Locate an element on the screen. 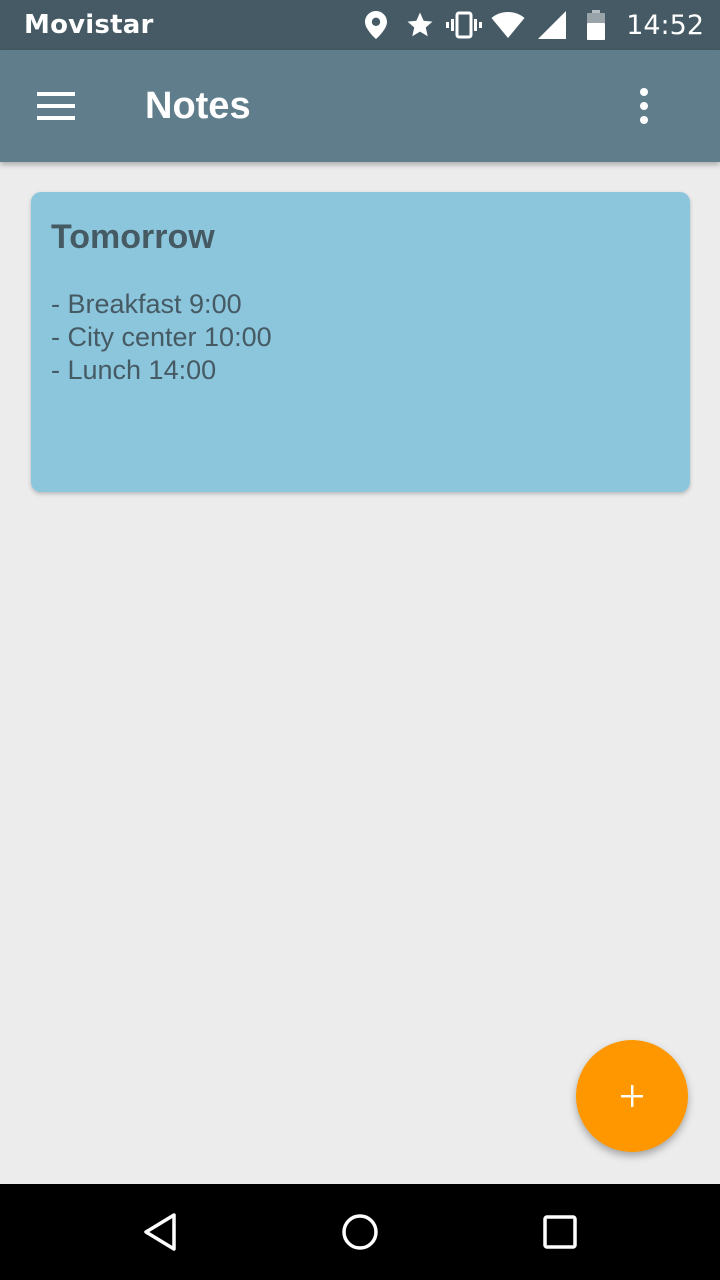  back-icon is located at coordinates (160, 1232).